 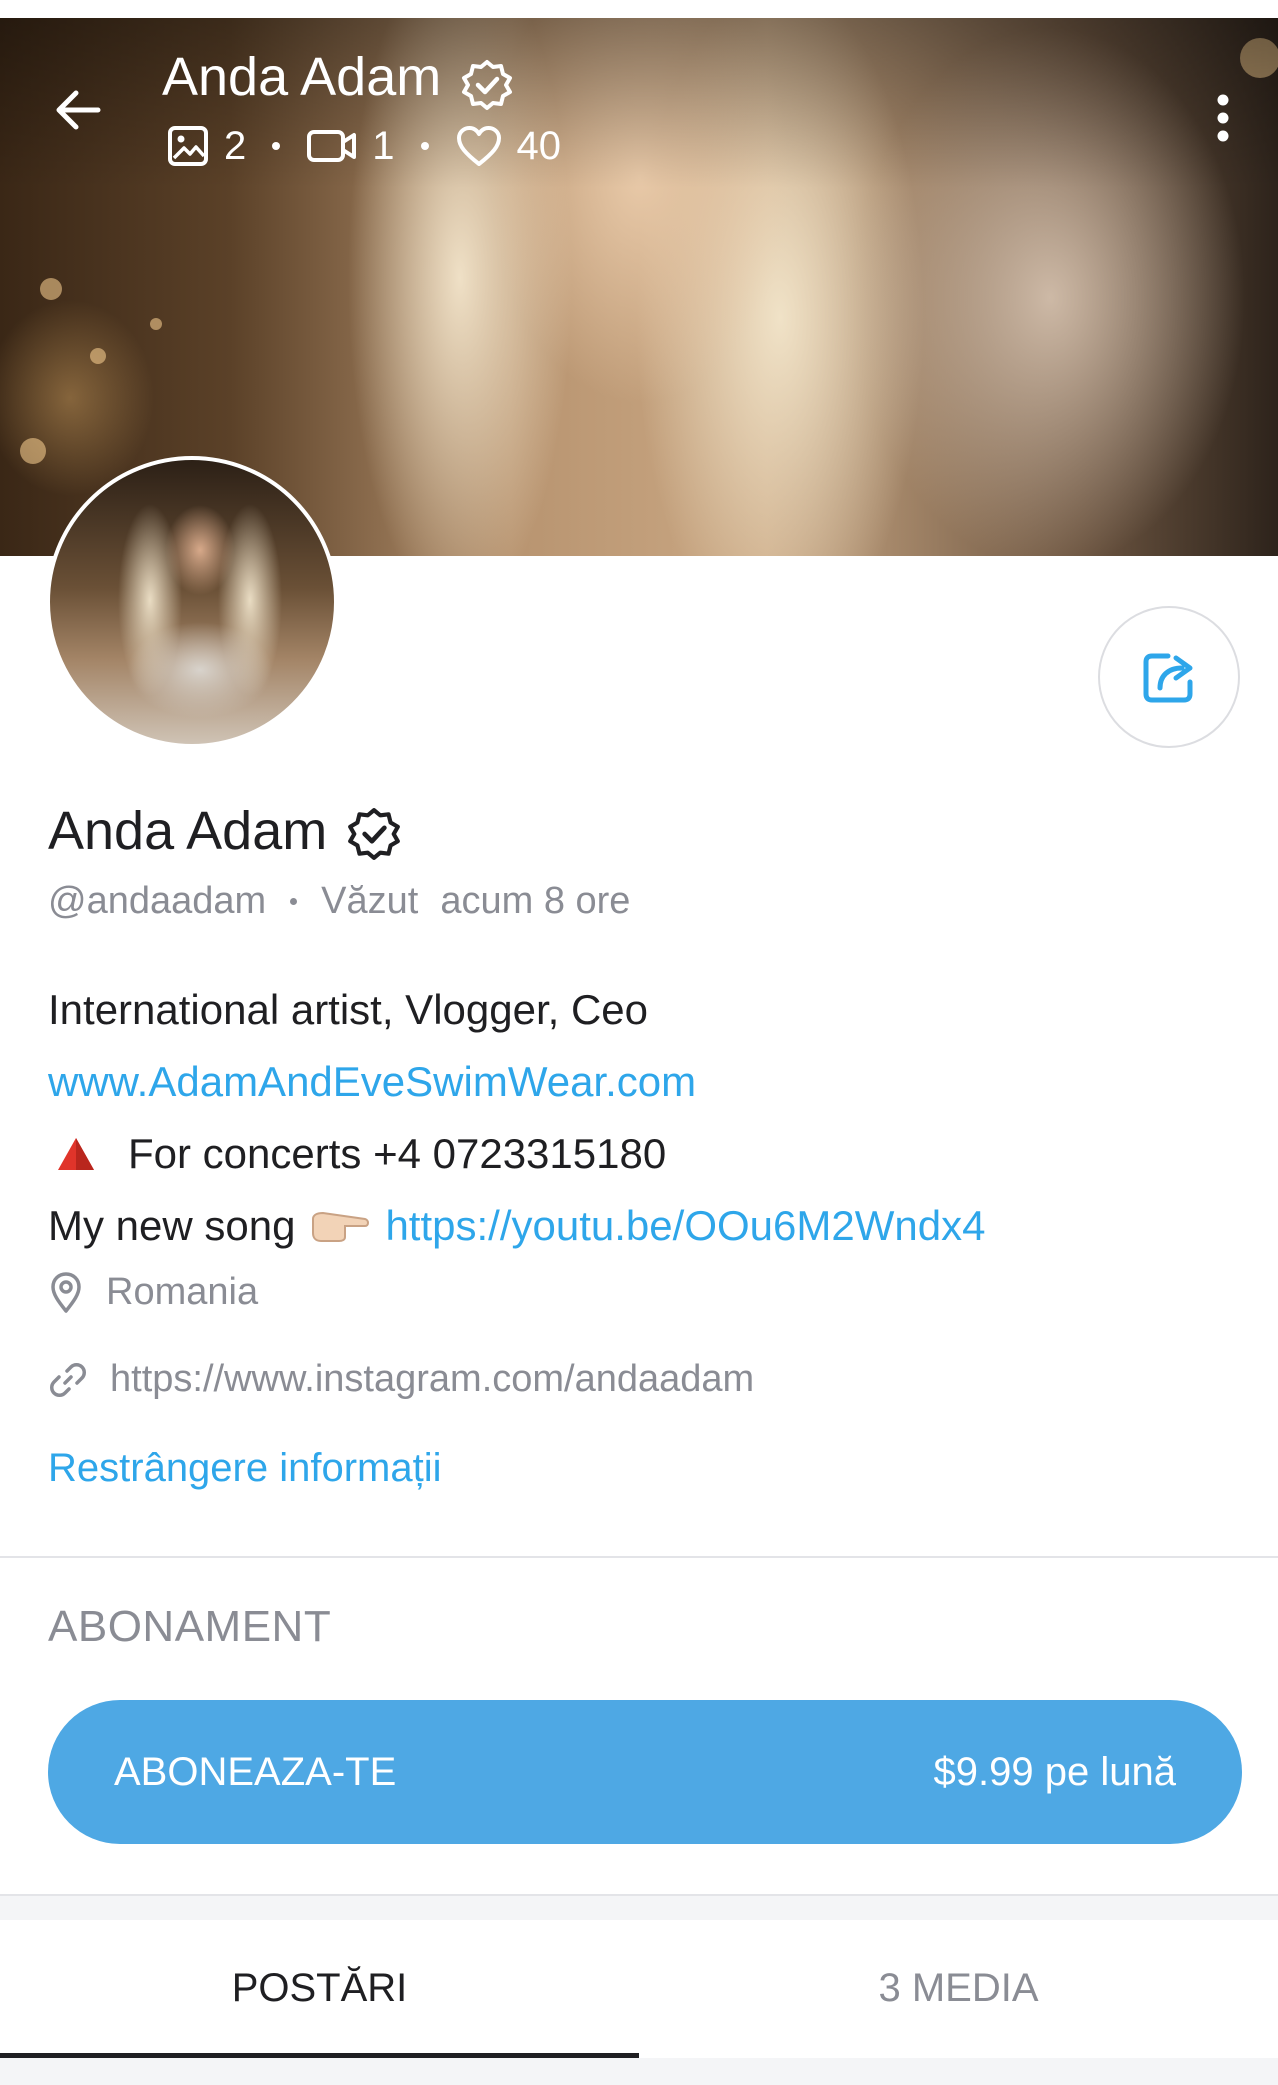 What do you see at coordinates (188, 146) in the screenshot?
I see `image-icon` at bounding box center [188, 146].